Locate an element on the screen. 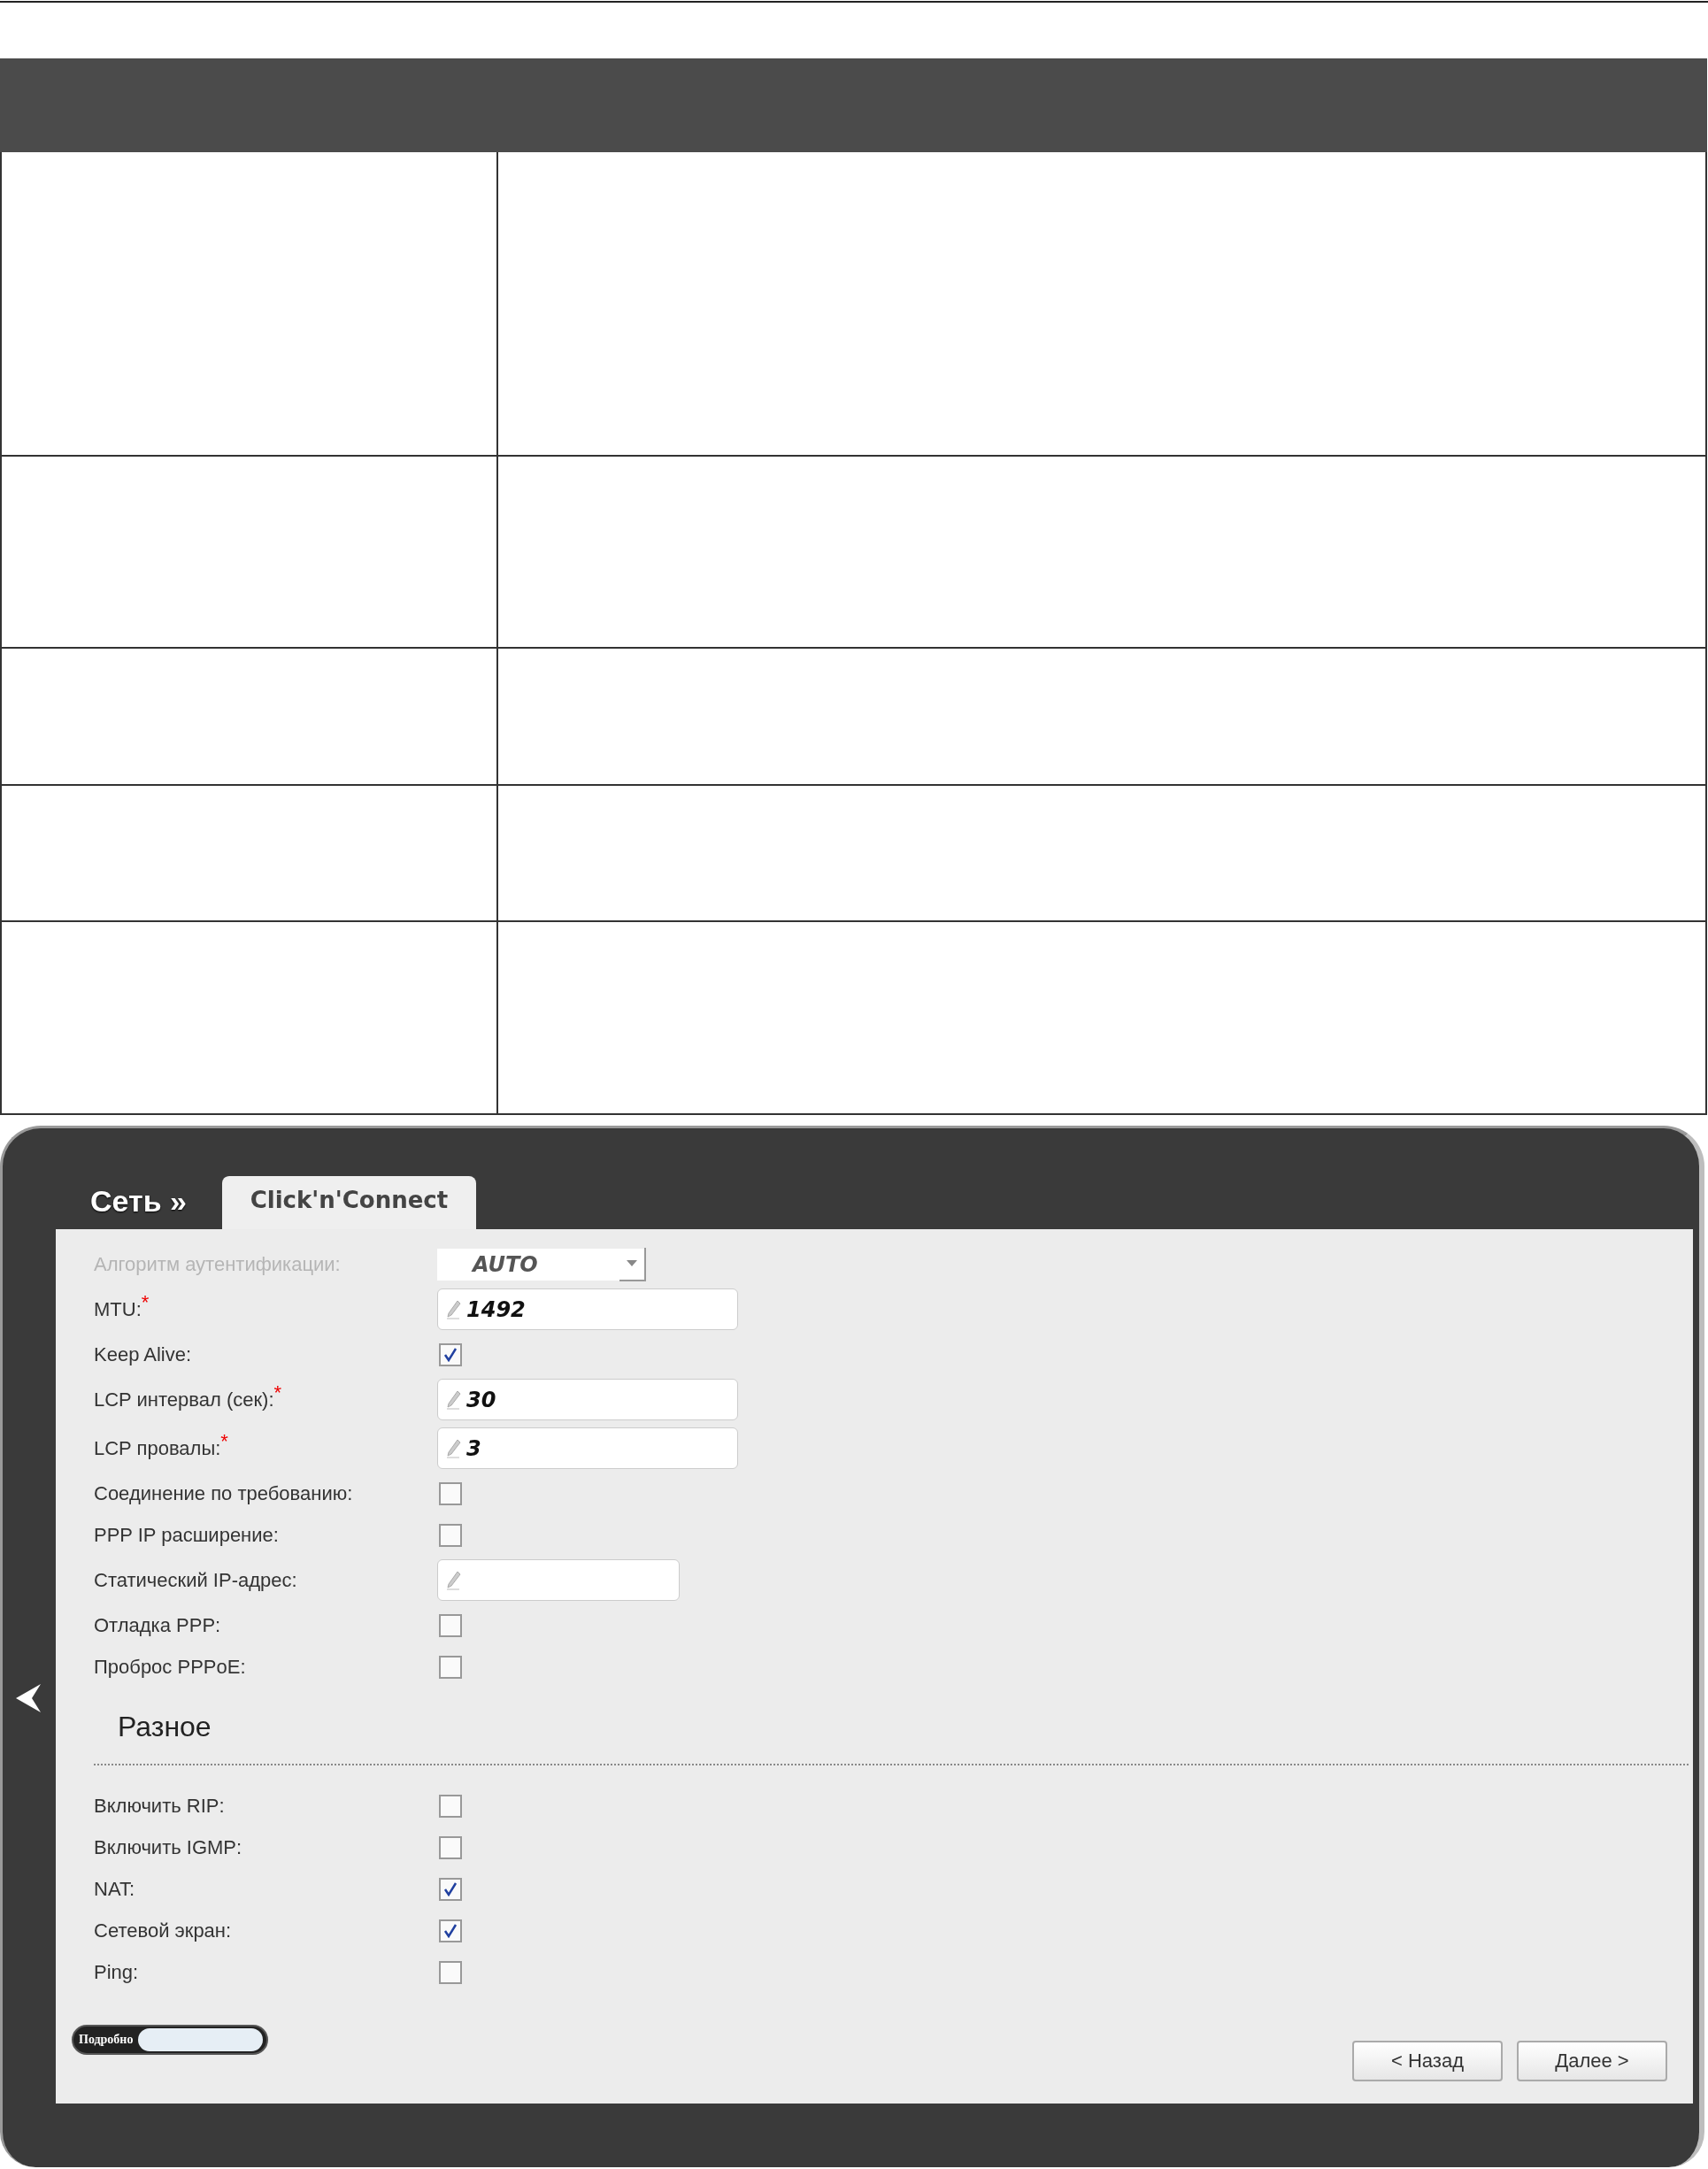 This screenshot has height=2169, width=1708. caret-icon is located at coordinates (632, 1263).